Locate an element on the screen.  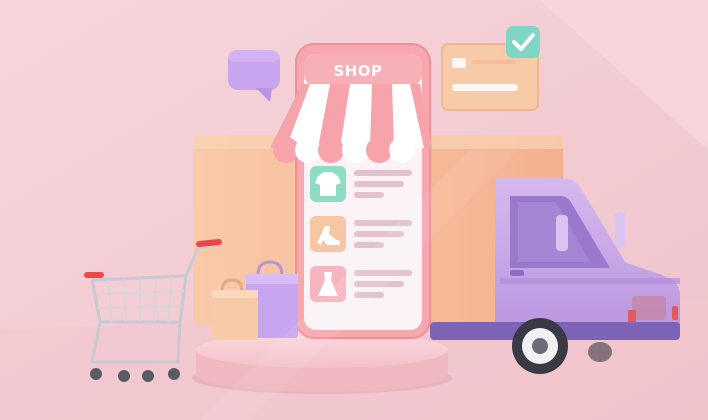
check-icon is located at coordinates (523, 42).